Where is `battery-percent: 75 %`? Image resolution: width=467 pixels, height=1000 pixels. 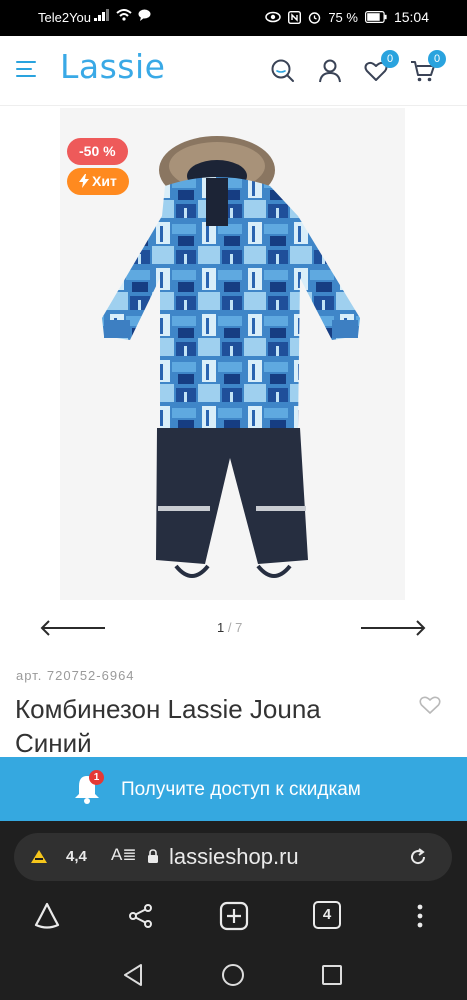 battery-percent: 75 % is located at coordinates (343, 17).